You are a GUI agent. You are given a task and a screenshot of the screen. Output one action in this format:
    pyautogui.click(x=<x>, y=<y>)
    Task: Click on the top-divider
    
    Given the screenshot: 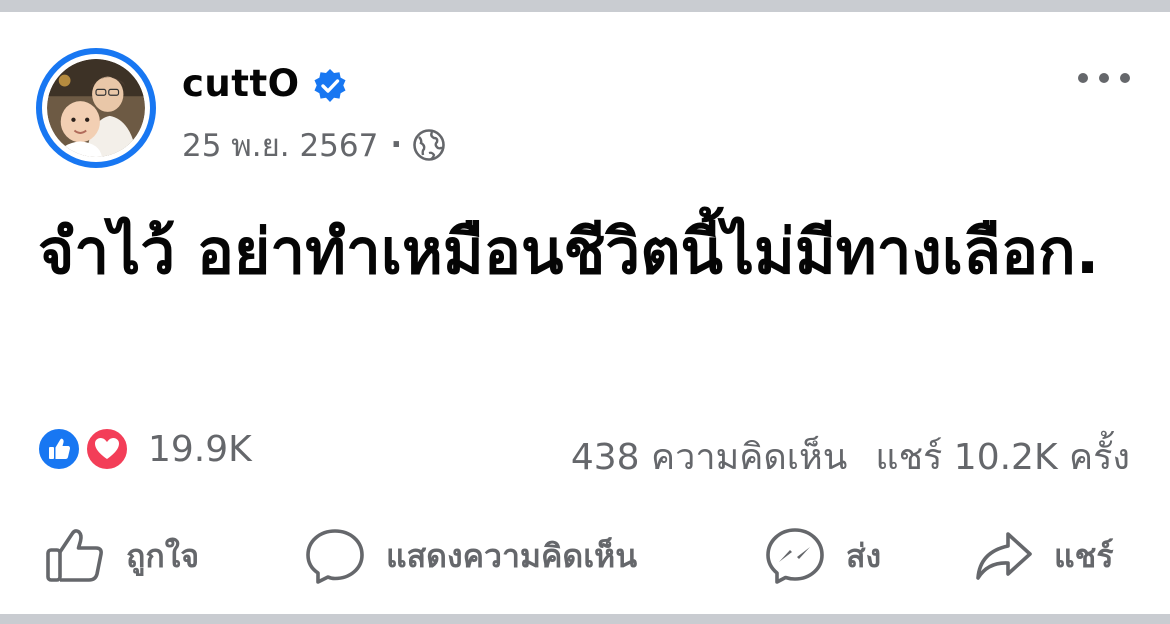 What is the action you would take?
    pyautogui.click(x=585, y=6)
    